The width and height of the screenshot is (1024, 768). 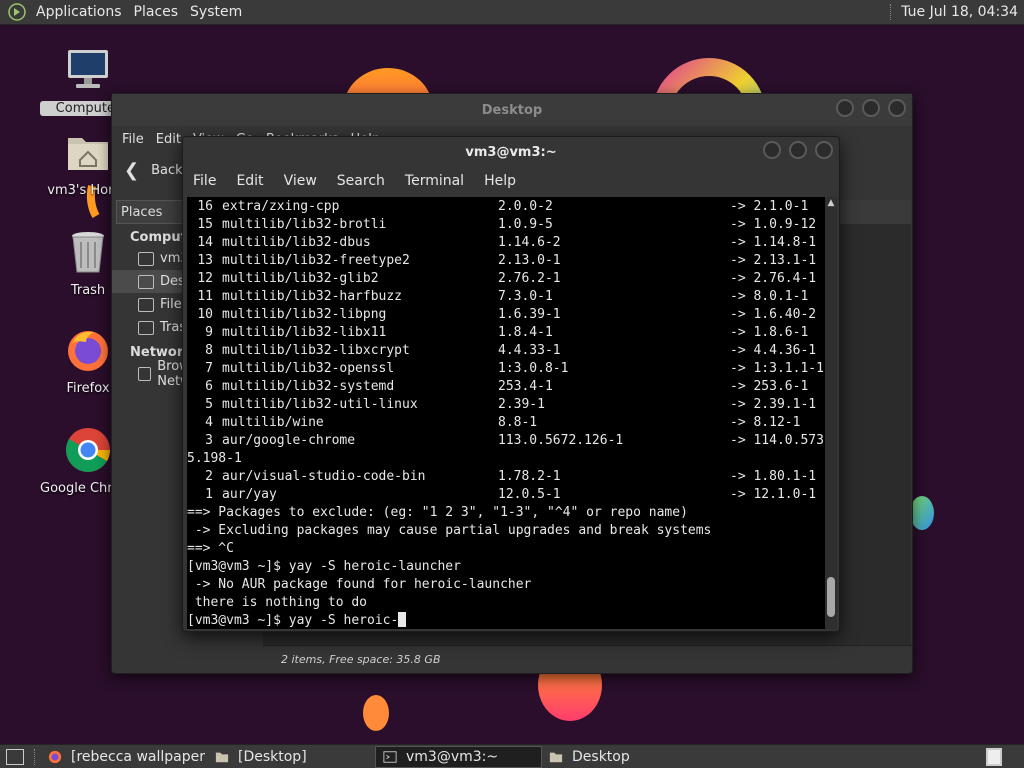 I want to click on package-old-version: 1:3.0.8-1, so click(x=533, y=368).